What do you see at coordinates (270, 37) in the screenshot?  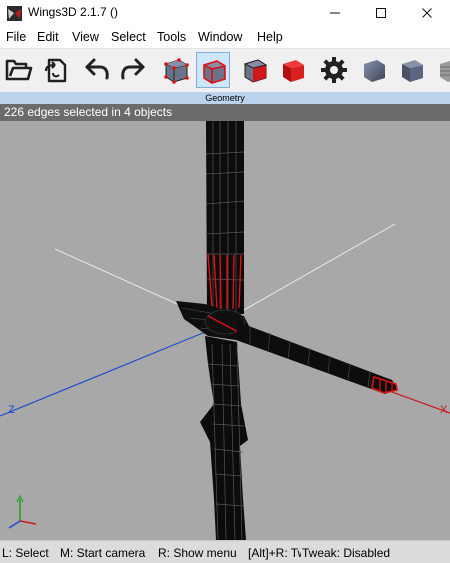 I see `menu-help: Help` at bounding box center [270, 37].